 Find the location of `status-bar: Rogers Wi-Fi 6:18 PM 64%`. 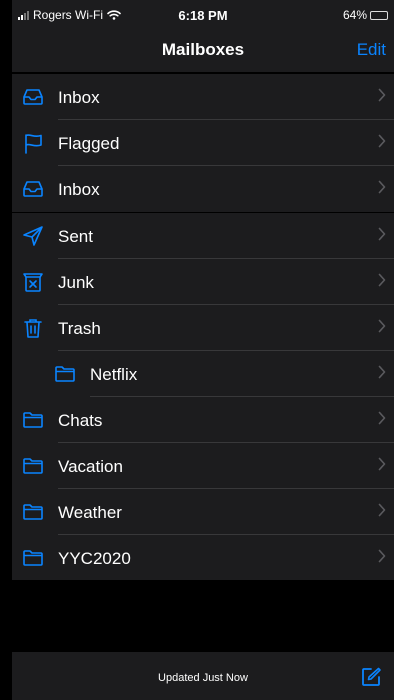

status-bar: Rogers Wi-Fi 6:18 PM 64% is located at coordinates (203, 14).